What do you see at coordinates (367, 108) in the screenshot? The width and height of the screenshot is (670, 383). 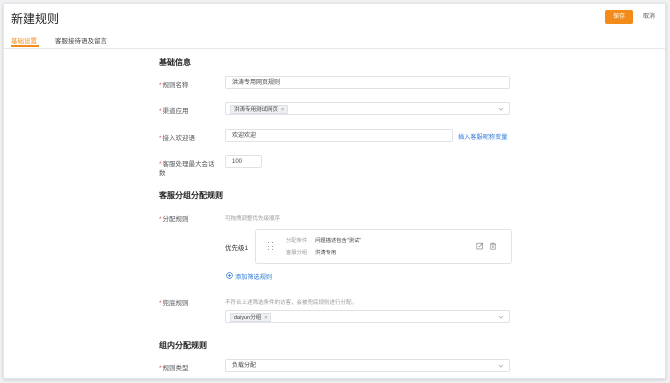 I see `channel-select: 洪涛专用测试网页 ×` at bounding box center [367, 108].